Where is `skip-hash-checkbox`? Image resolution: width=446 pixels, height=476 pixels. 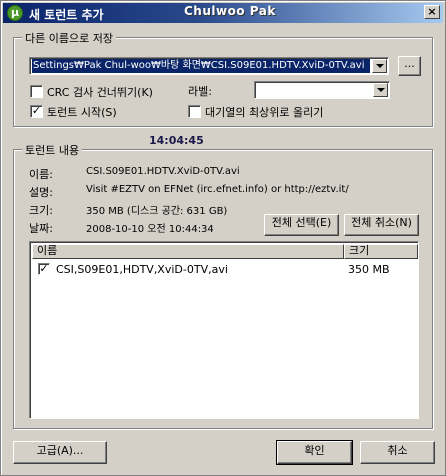 skip-hash-checkbox is located at coordinates (36, 91).